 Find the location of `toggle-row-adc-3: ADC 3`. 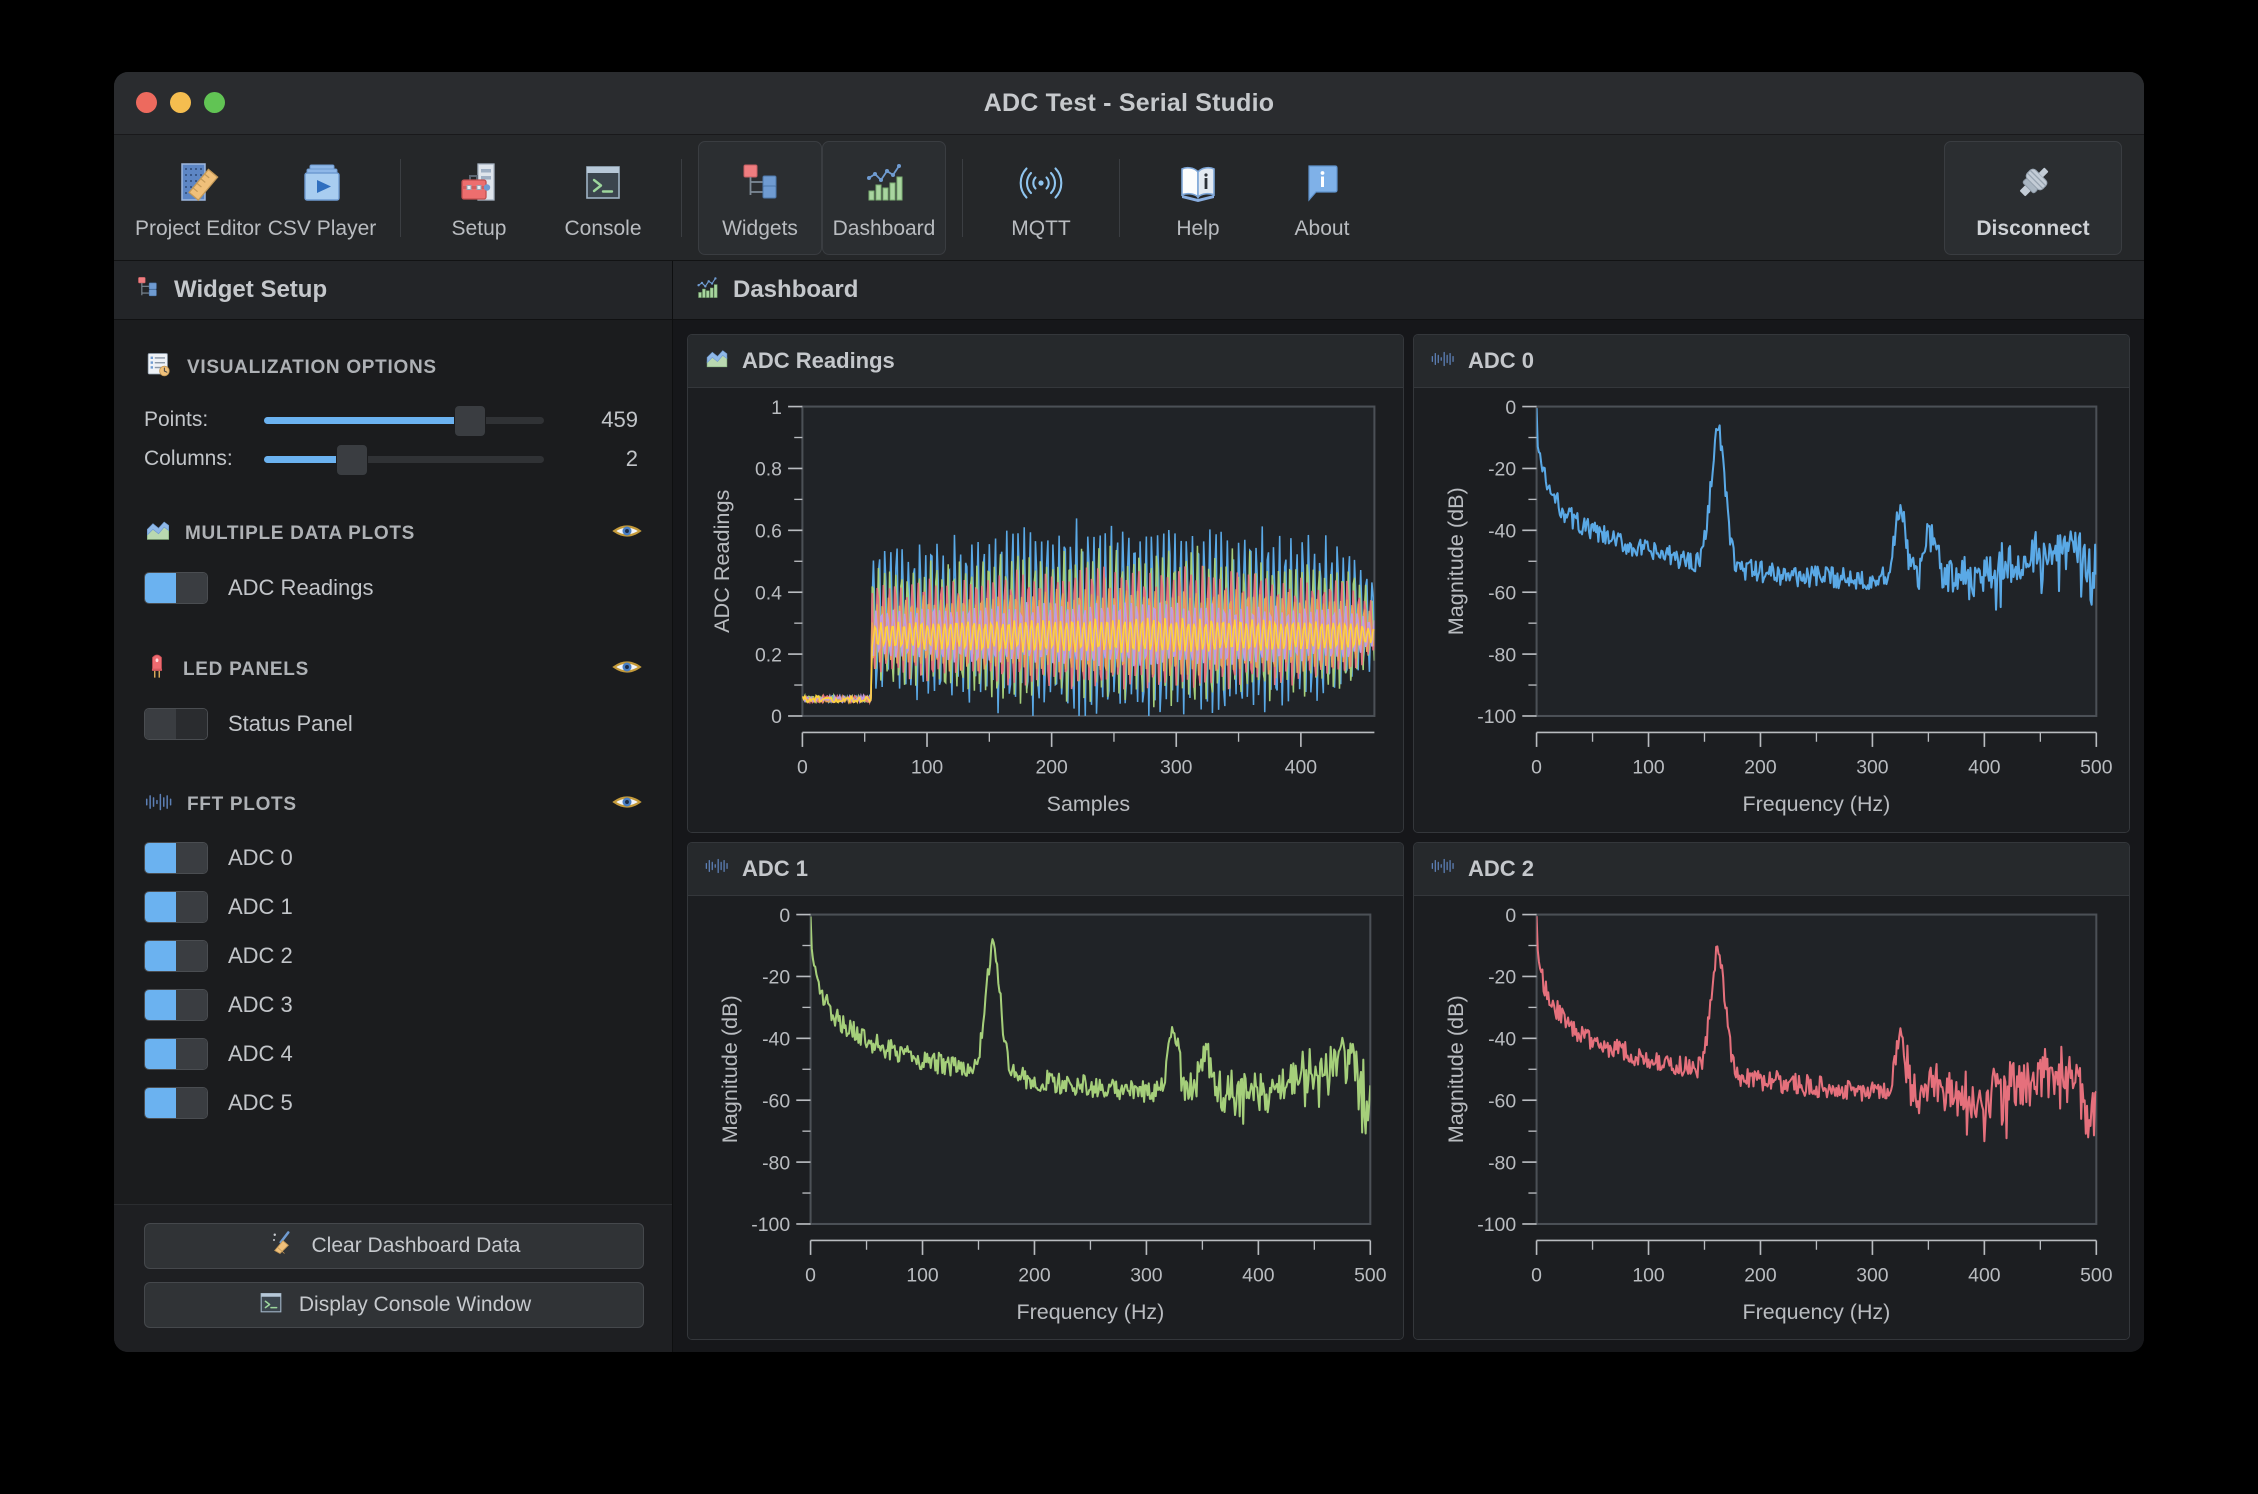

toggle-row-adc-3: ADC 3 is located at coordinates (393, 1005).